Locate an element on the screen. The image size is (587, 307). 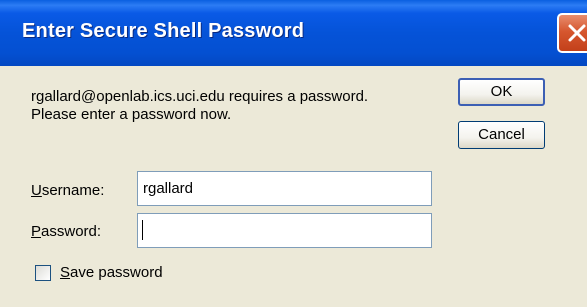
password-label-accel: P is located at coordinates (36, 231).